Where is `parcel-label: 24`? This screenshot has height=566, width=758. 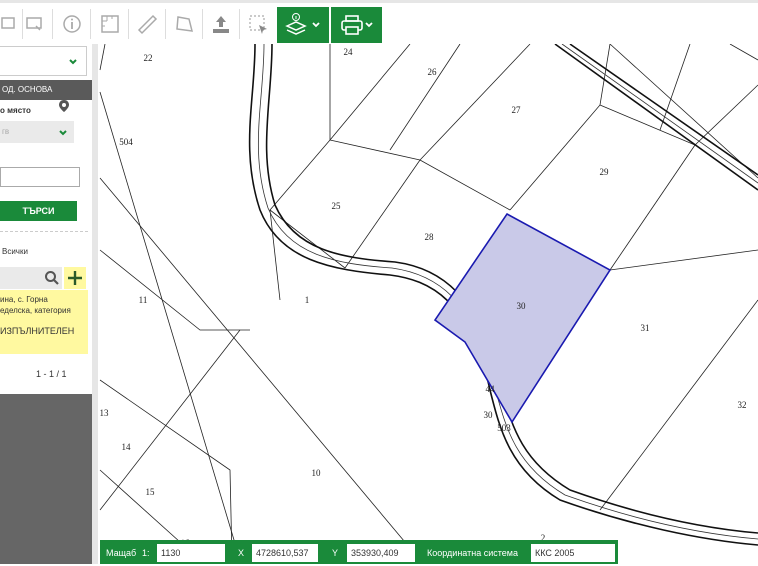 parcel-label: 24 is located at coordinates (349, 52).